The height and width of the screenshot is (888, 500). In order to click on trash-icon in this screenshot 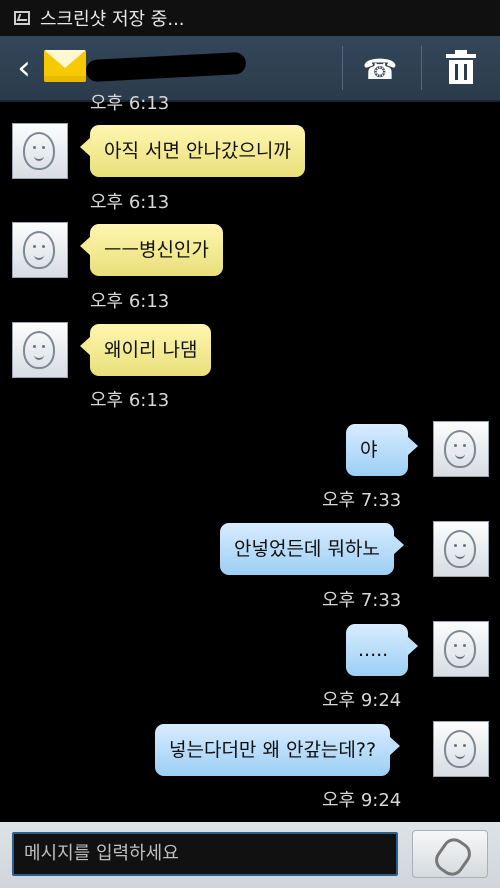, I will do `click(461, 68)`.